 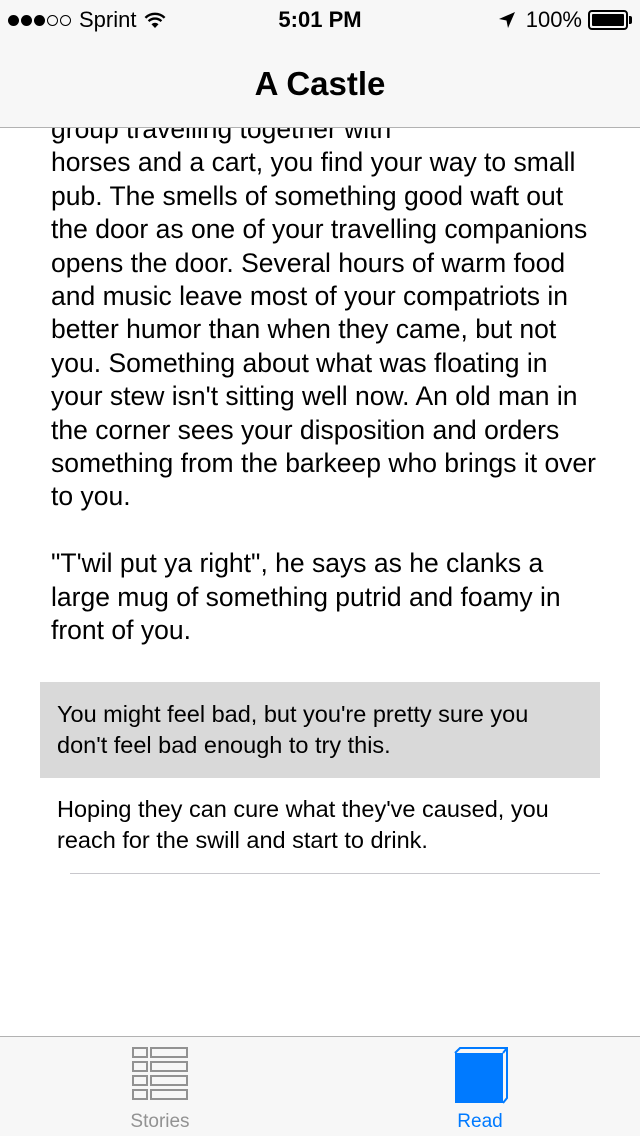 I want to click on status-bar: Sprint 5:01 PM 100%, so click(x=320, y=20).